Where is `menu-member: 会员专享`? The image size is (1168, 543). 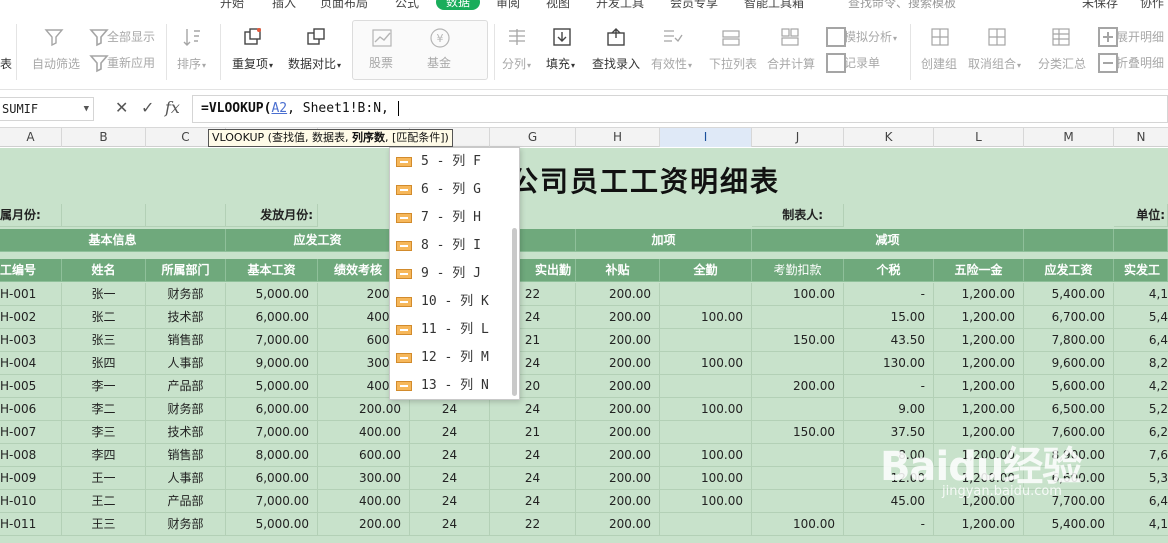 menu-member: 会员专享 is located at coordinates (694, 5).